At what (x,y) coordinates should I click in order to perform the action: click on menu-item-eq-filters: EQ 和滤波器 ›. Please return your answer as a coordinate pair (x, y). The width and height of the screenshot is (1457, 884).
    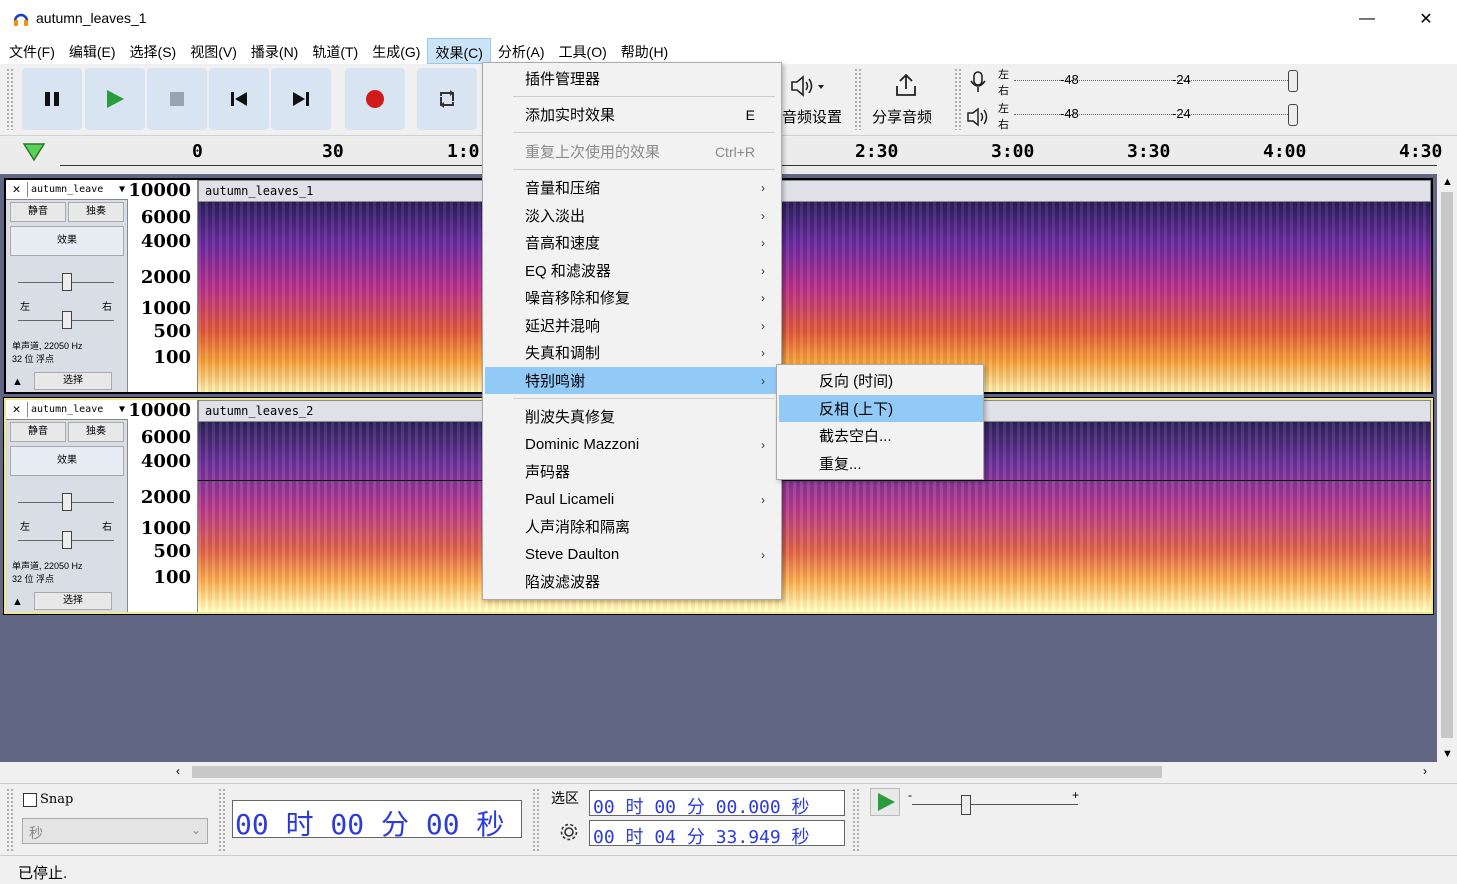
    Looking at the image, I should click on (632, 270).